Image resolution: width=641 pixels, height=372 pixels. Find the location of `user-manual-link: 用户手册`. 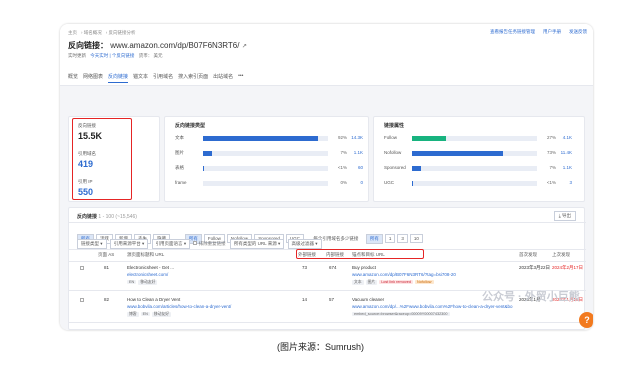

user-manual-link: 用户手册 is located at coordinates (552, 32).